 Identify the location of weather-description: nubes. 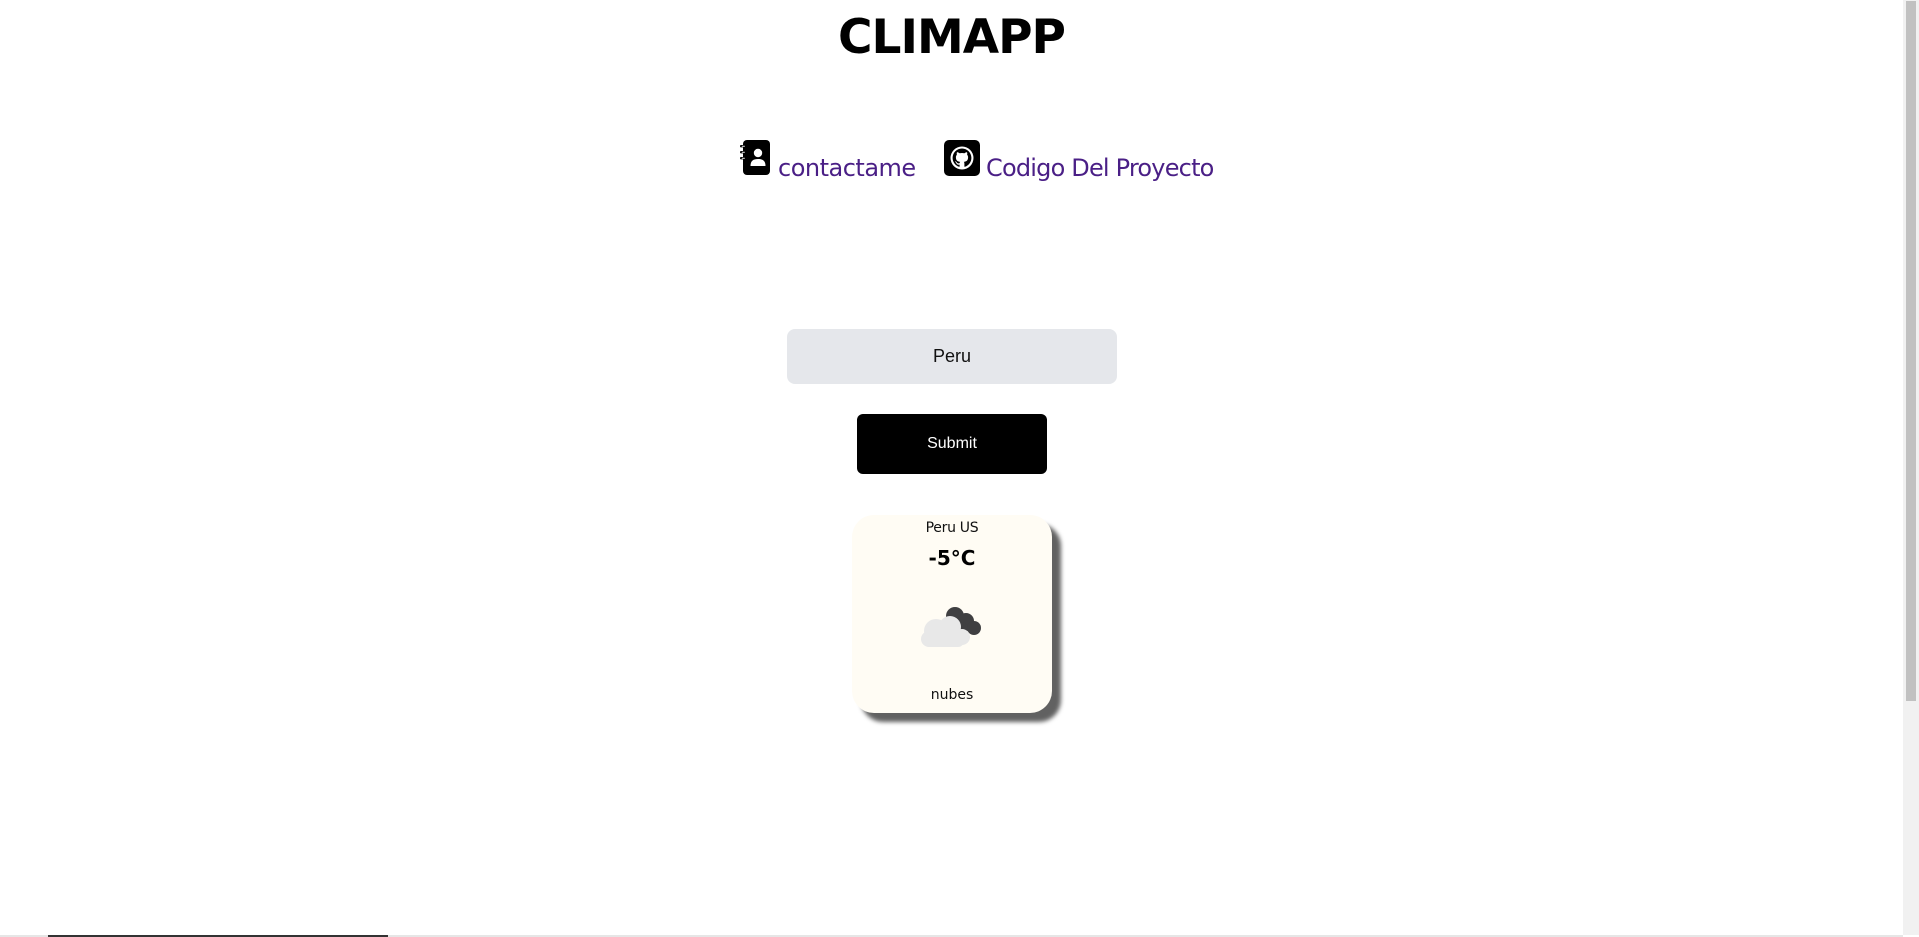
(952, 695).